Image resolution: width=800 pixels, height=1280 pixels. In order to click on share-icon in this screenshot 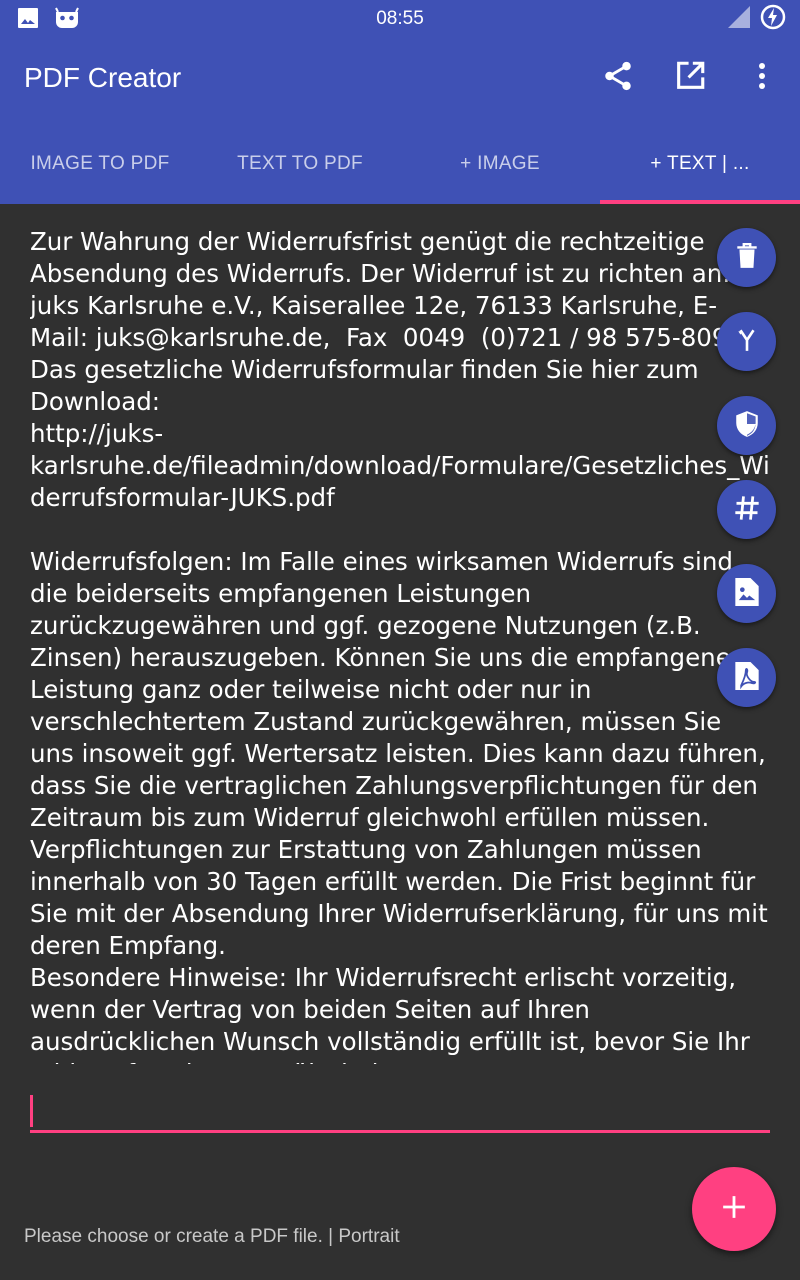, I will do `click(618, 78)`.